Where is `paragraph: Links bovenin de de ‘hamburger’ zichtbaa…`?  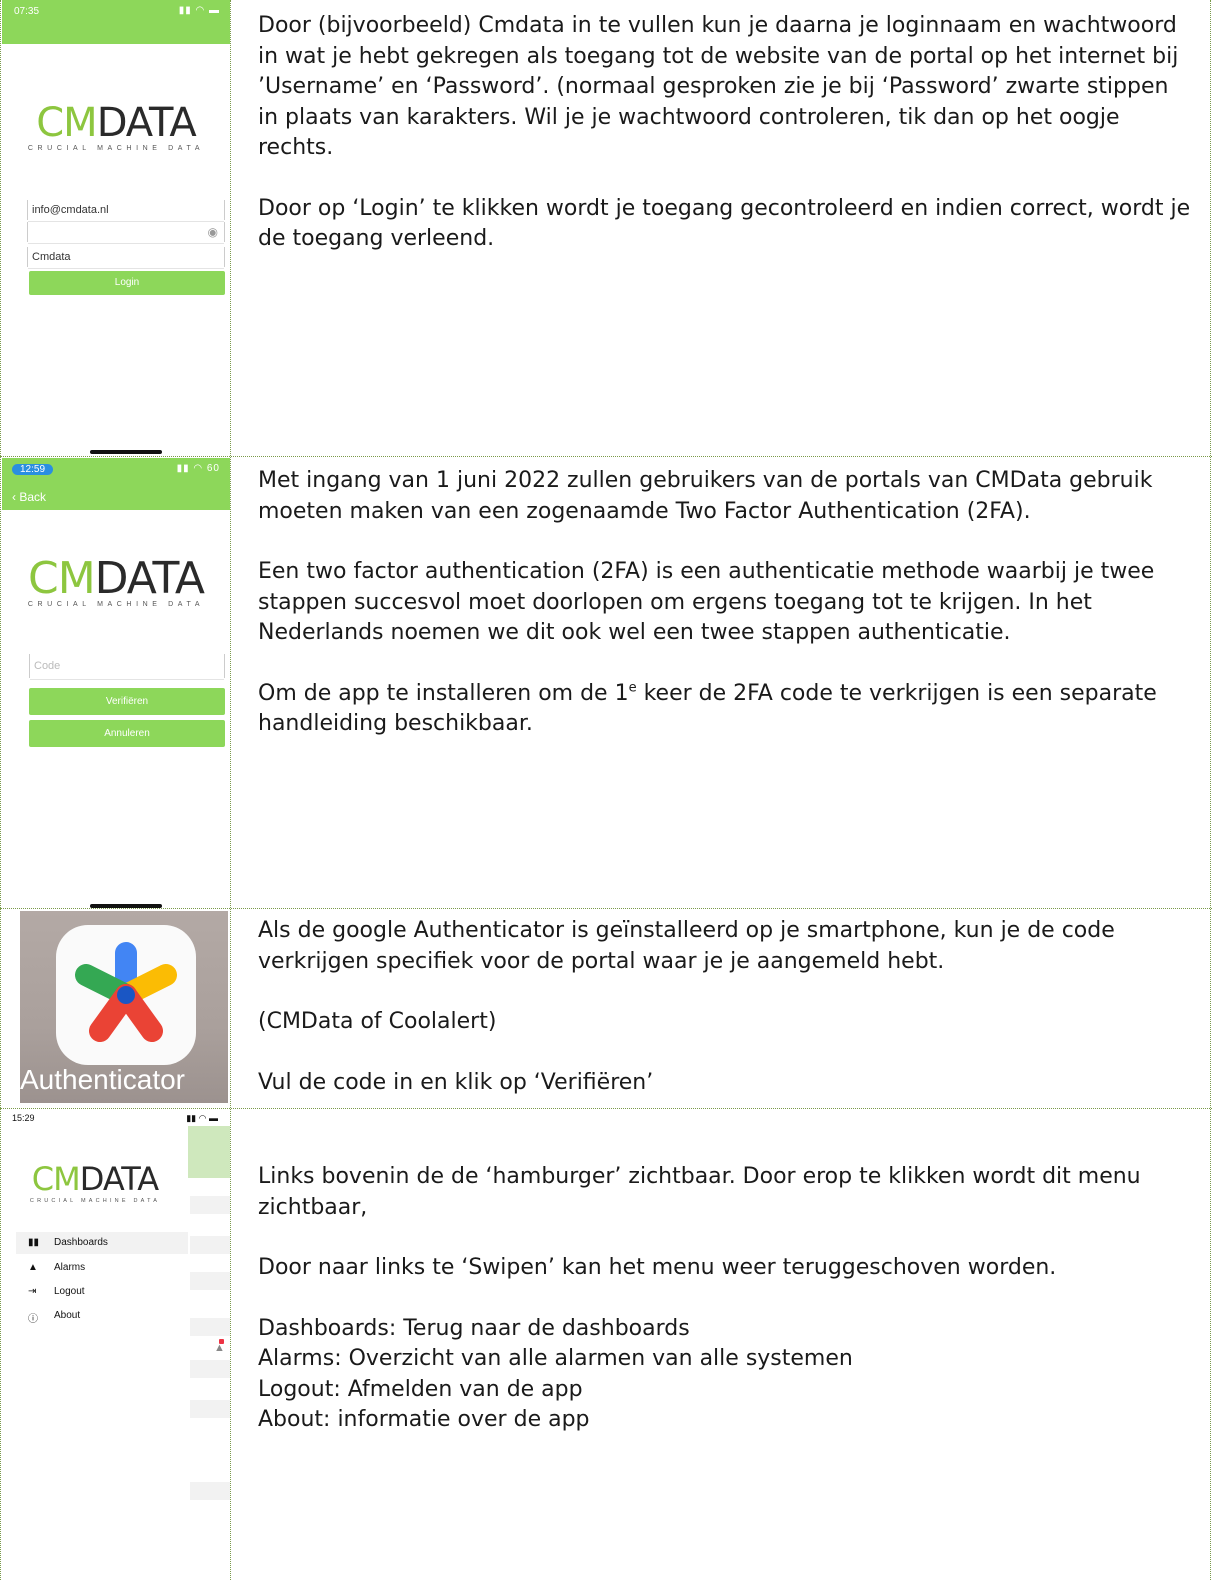 paragraph: Links bovenin de de ‘hamburger’ zichtbaa… is located at coordinates (699, 1192).